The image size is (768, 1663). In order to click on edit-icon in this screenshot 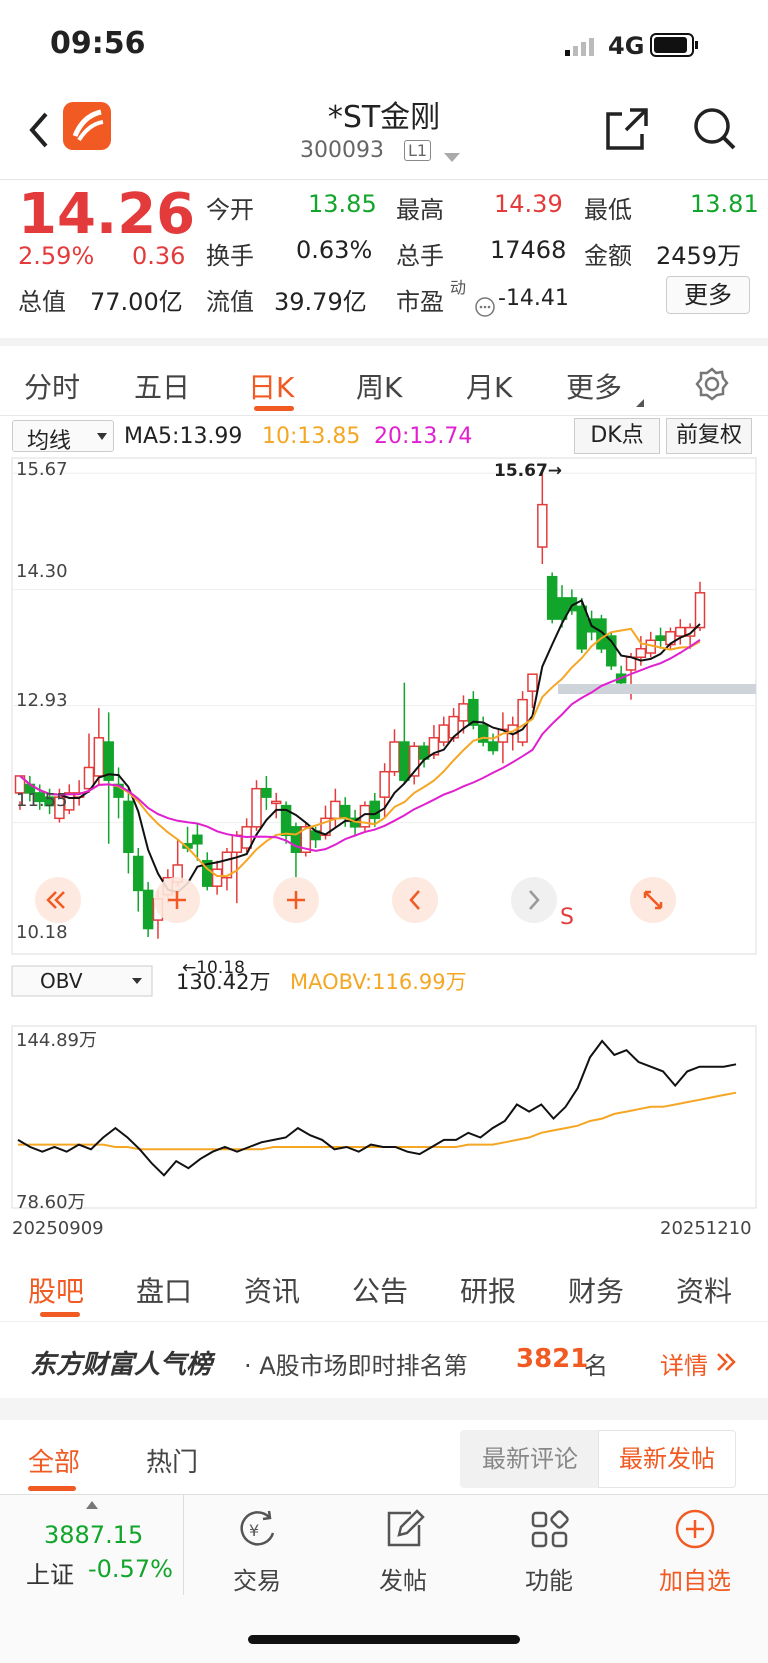, I will do `click(406, 1528)`.